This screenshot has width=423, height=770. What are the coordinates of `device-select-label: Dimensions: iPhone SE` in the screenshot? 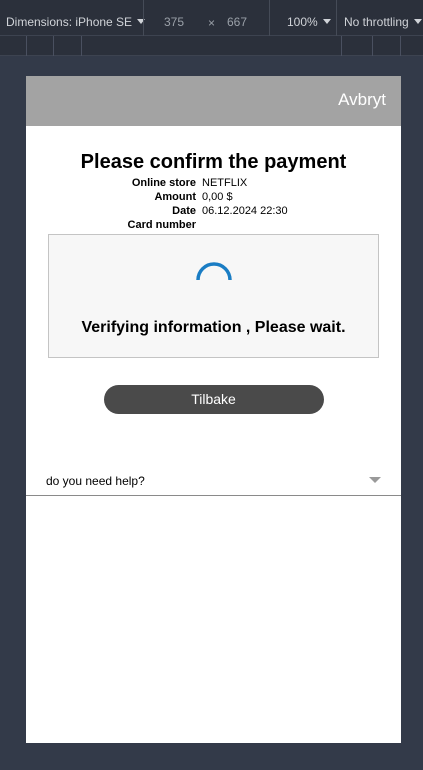 It's located at (69, 22).